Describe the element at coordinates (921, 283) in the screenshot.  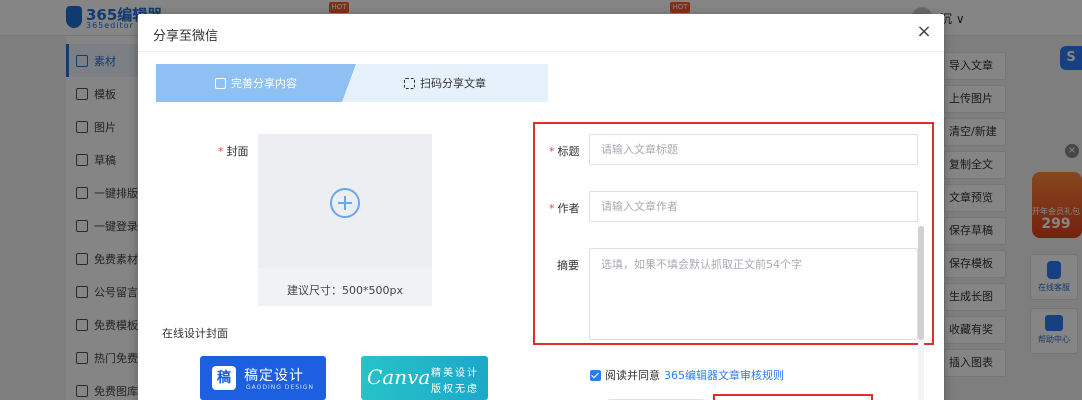
I see `scrollbar-thumb` at that location.